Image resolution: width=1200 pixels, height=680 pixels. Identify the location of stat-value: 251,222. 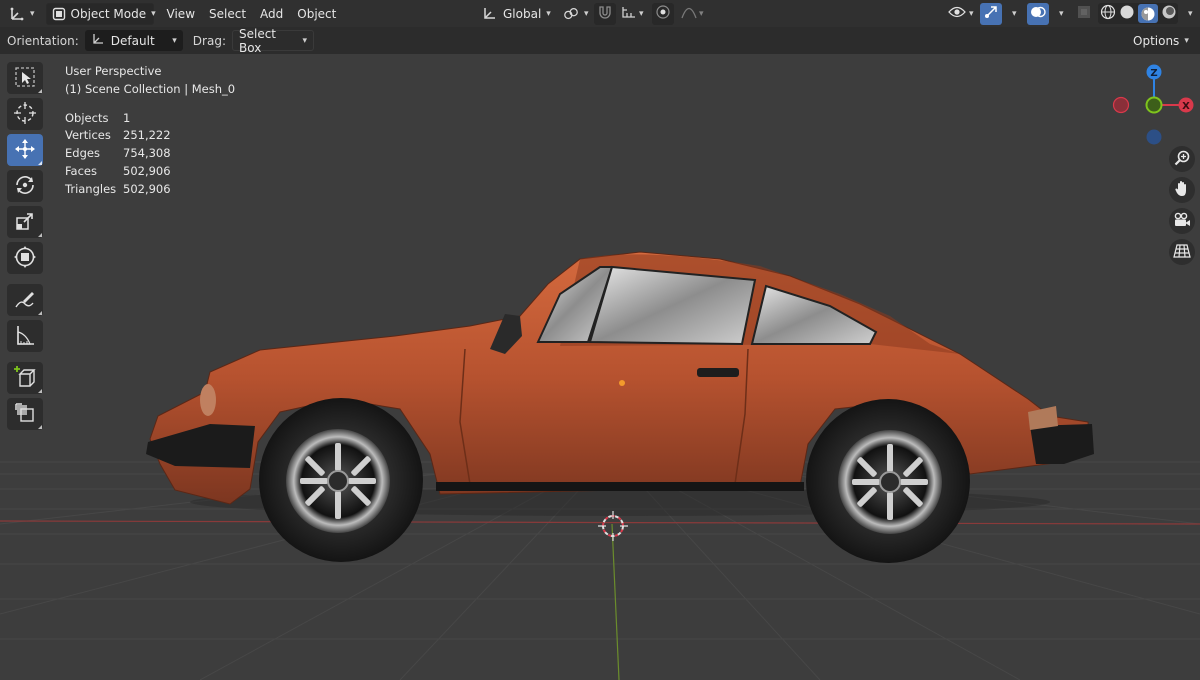
(147, 135).